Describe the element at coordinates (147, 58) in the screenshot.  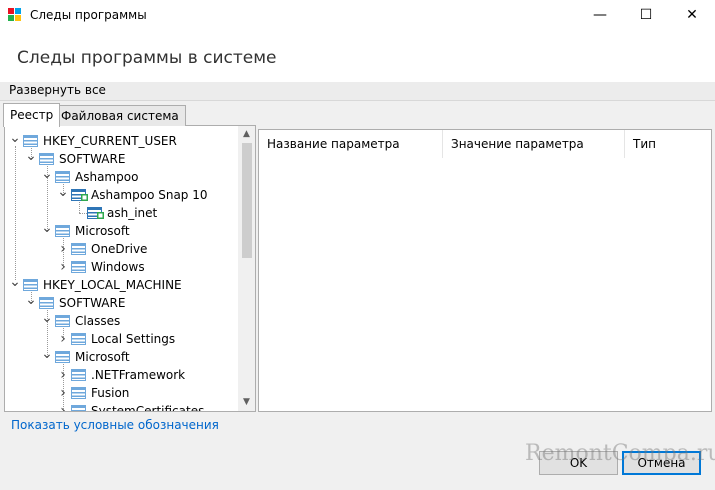
I see `page-title: Следы программы в системе` at that location.